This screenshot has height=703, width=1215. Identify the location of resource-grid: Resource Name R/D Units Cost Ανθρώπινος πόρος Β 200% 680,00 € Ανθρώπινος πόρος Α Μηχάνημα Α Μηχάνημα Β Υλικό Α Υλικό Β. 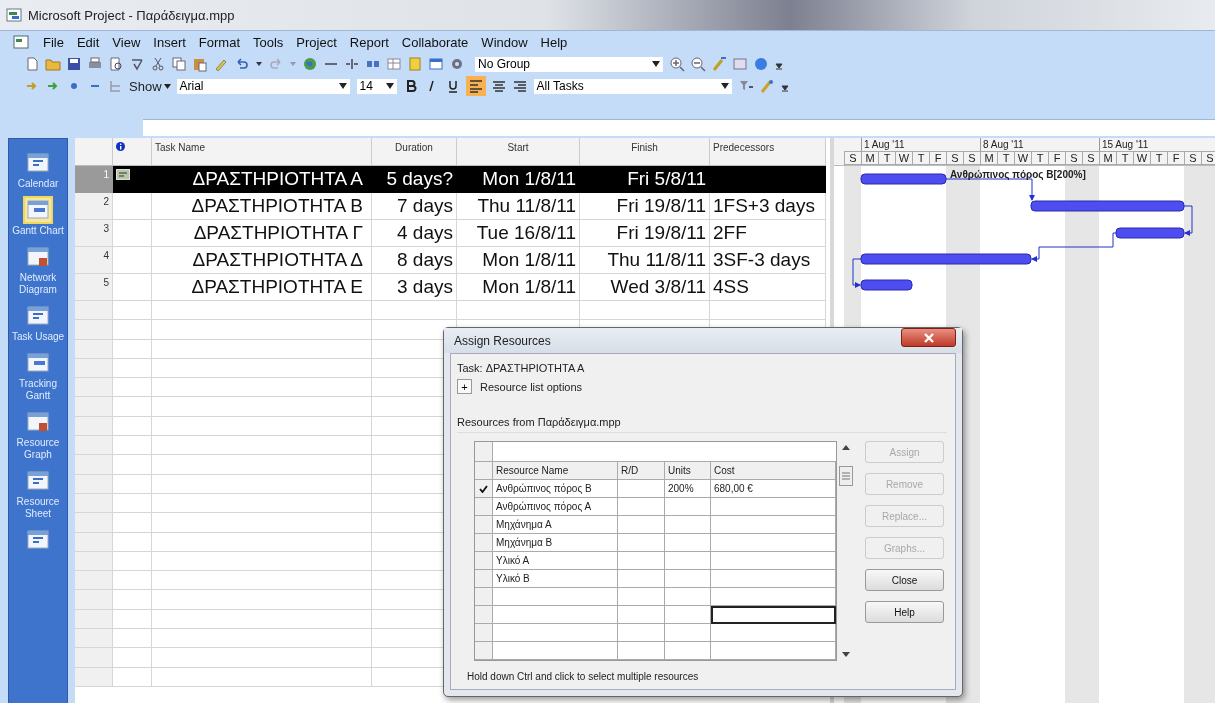
(655, 551).